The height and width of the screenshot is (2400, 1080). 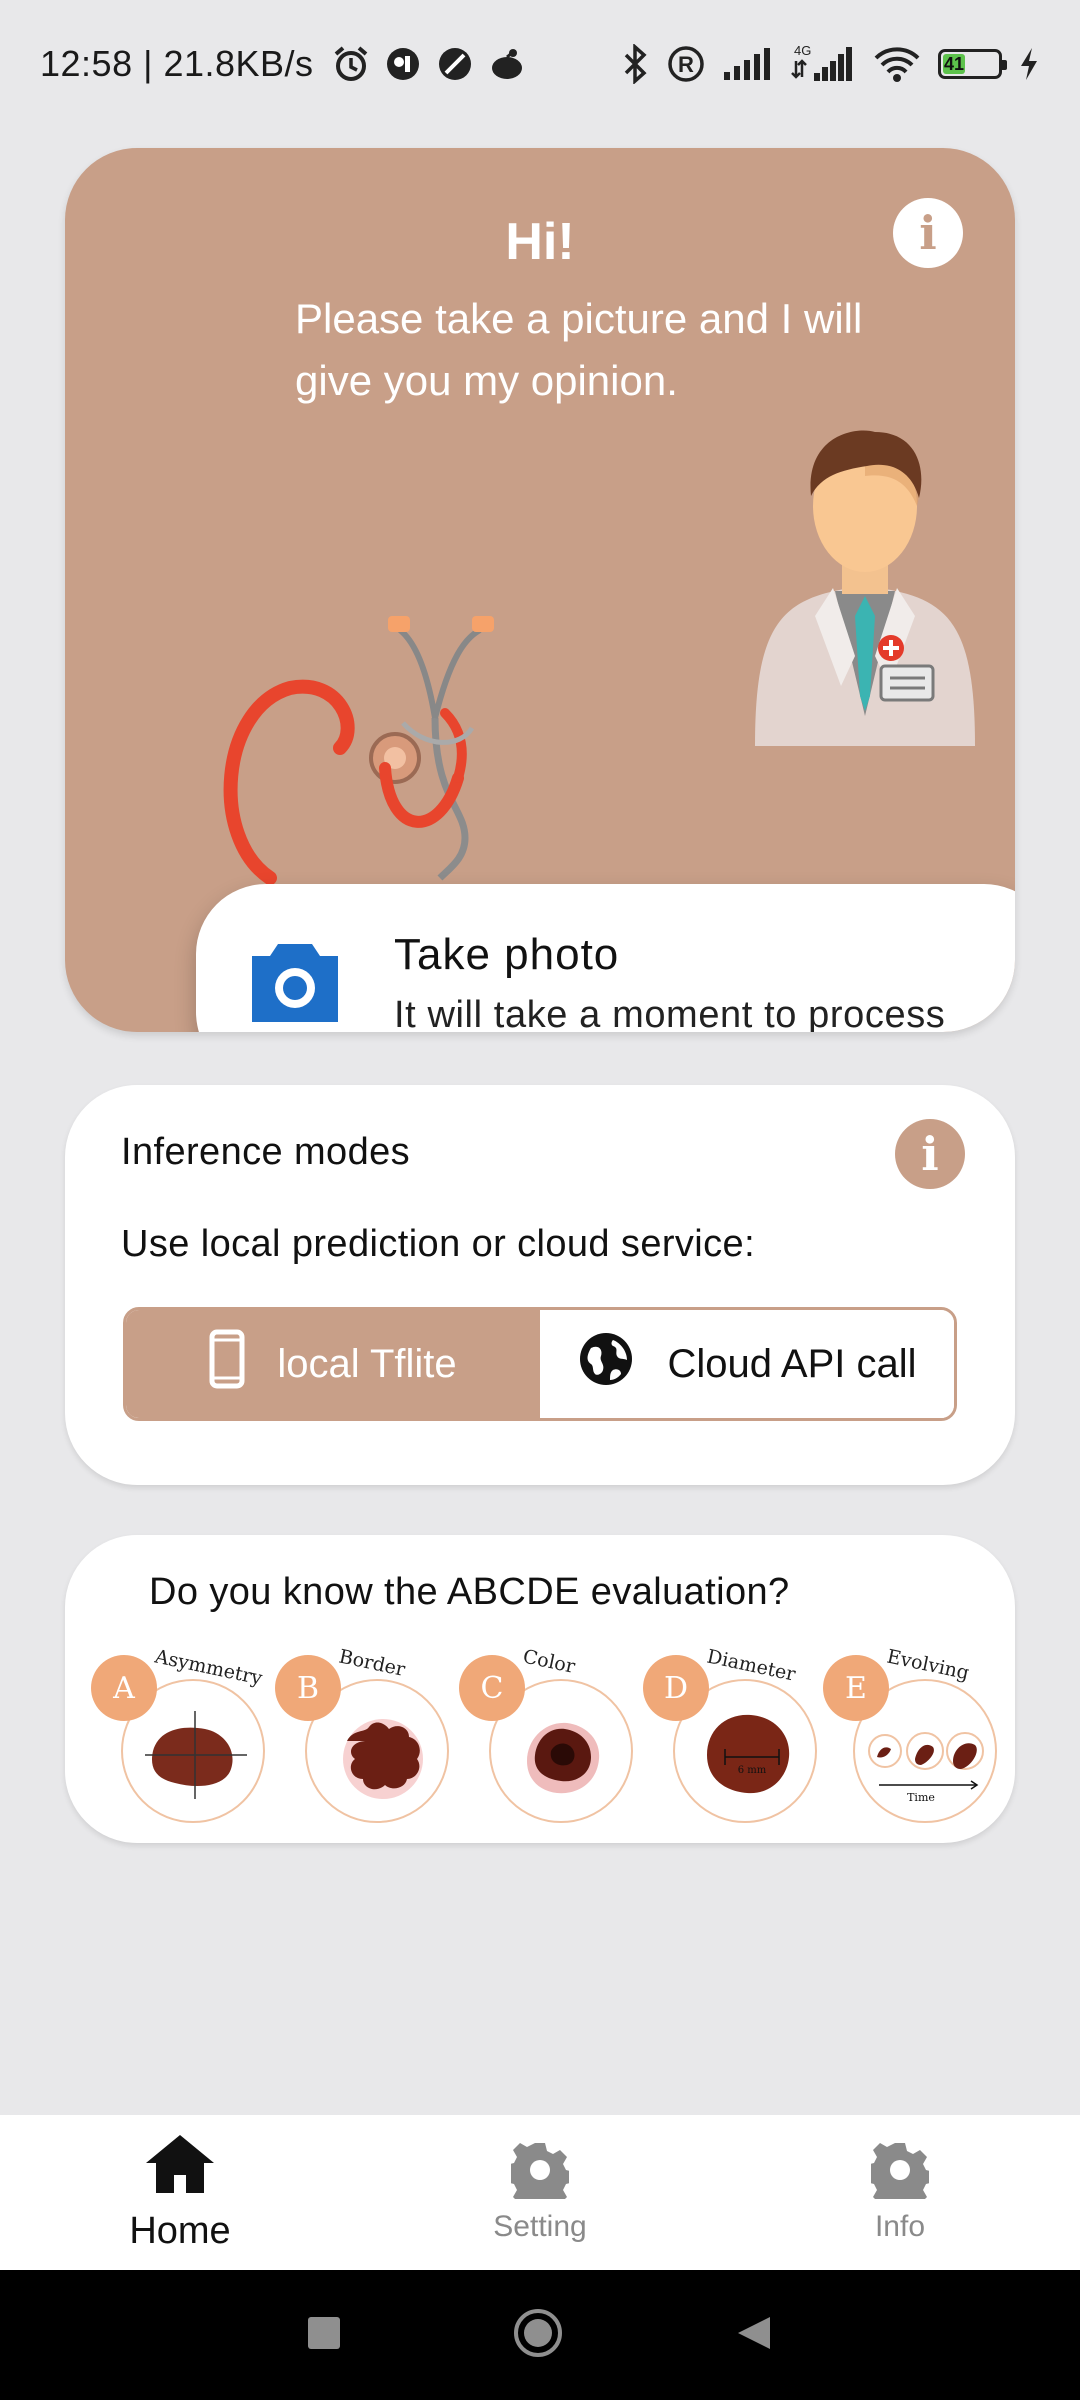 I want to click on abcde-item-asymmetry: A Asymmetry, so click(x=181, y=1735).